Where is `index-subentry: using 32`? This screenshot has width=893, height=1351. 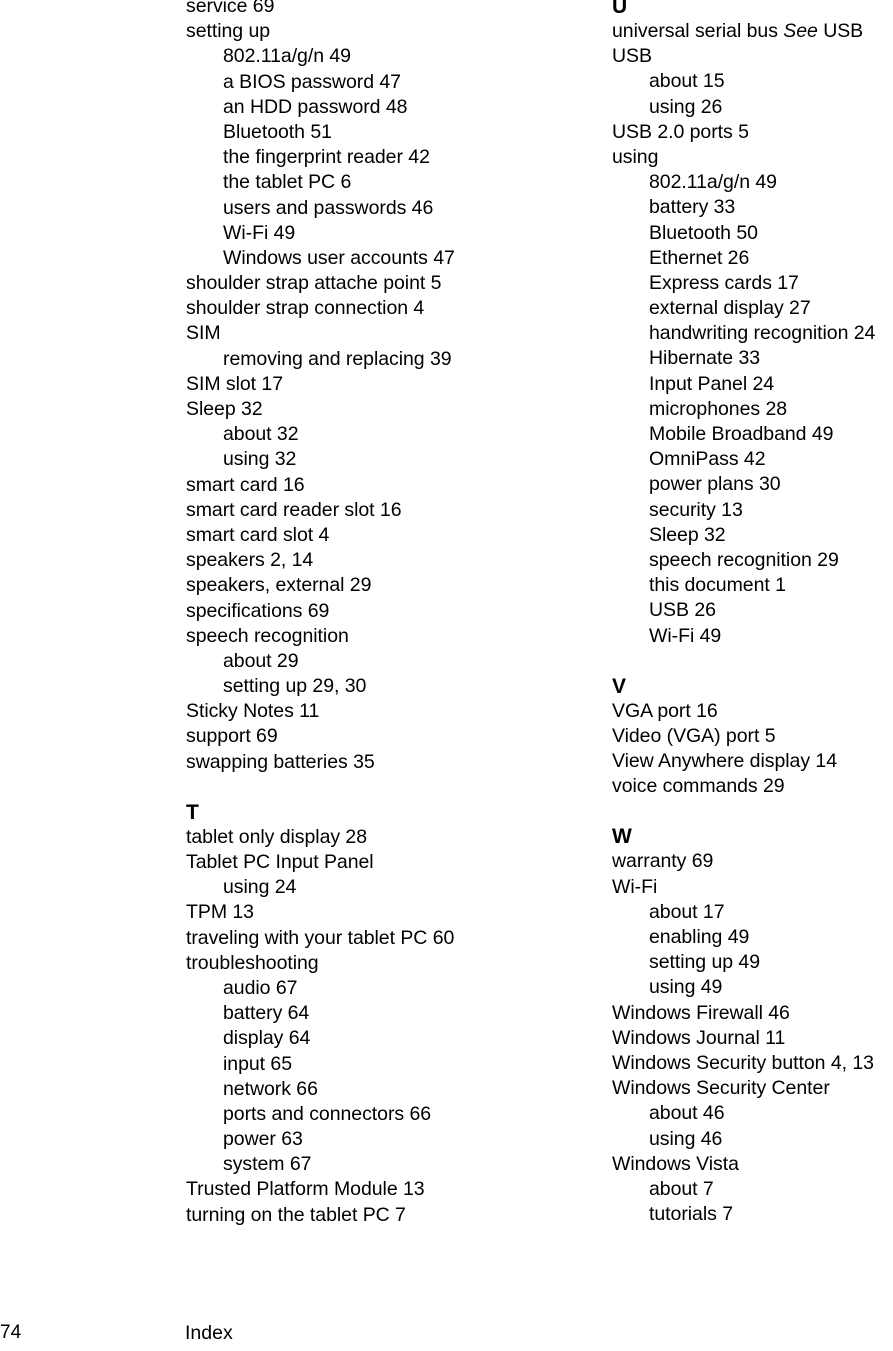 index-subentry: using 32 is located at coordinates (260, 459).